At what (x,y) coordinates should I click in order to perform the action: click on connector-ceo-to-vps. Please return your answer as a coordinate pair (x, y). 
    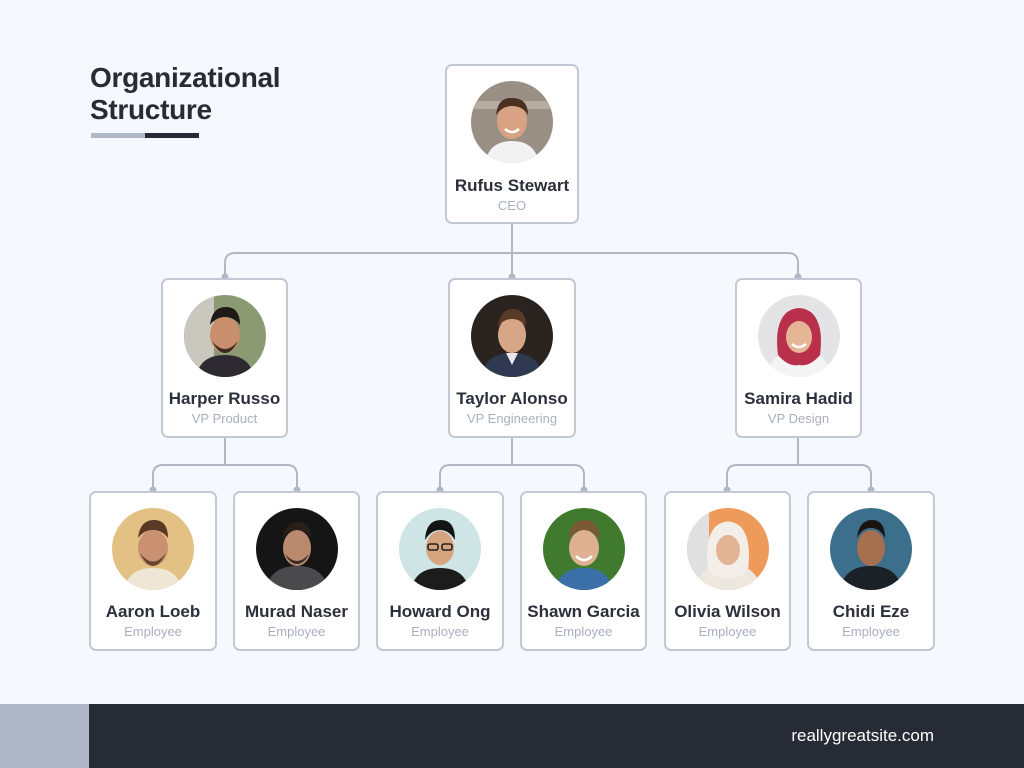
    Looking at the image, I should click on (511, 250).